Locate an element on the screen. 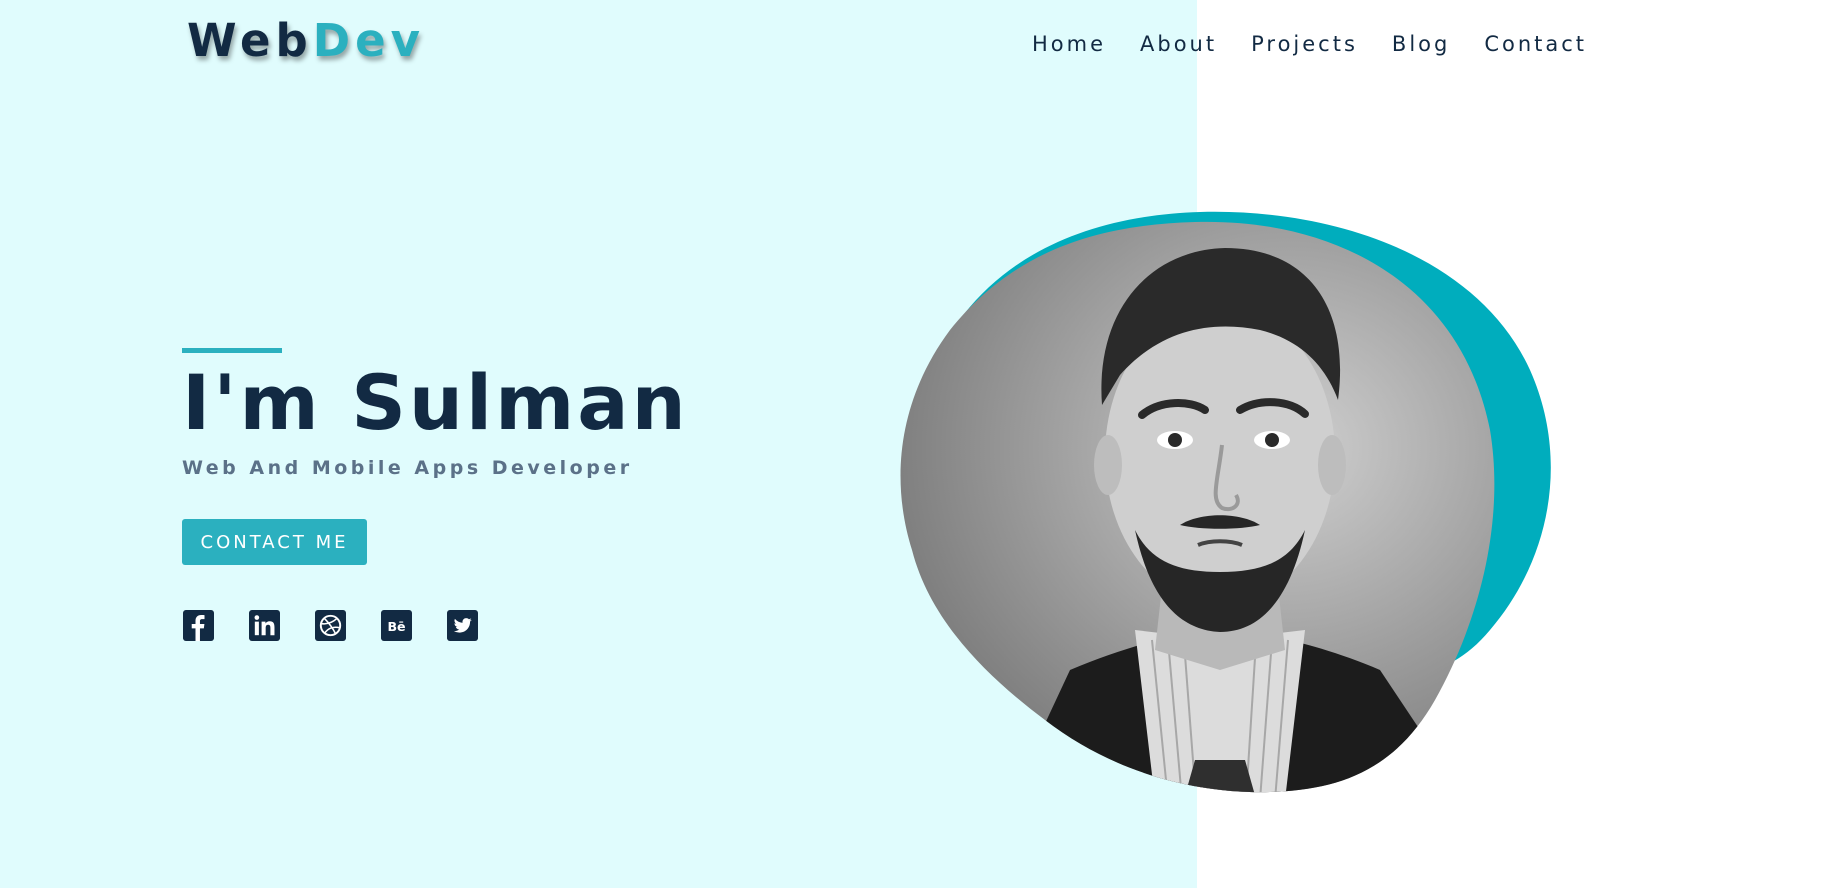 This screenshot has width=1831, height=888. logo-part-dev: Dev is located at coordinates (368, 40).